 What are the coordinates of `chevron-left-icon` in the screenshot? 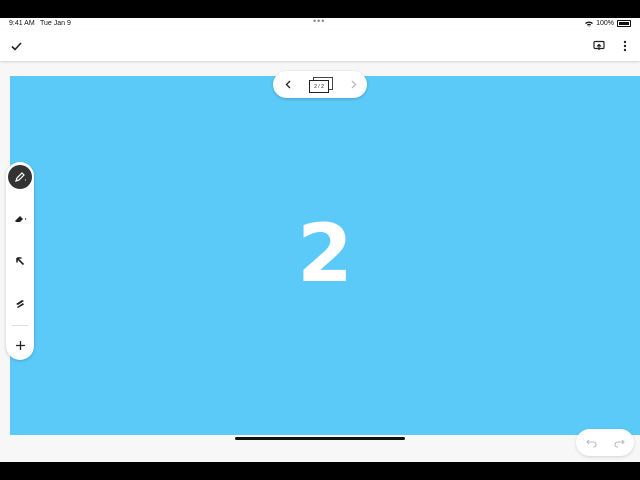 It's located at (288, 84).